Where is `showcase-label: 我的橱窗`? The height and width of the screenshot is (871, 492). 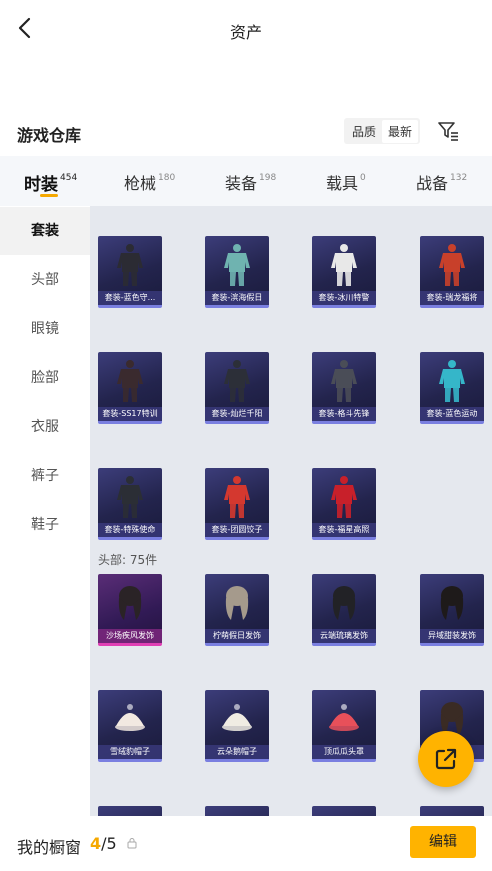
showcase-label: 我的橱窗 is located at coordinates (49, 847).